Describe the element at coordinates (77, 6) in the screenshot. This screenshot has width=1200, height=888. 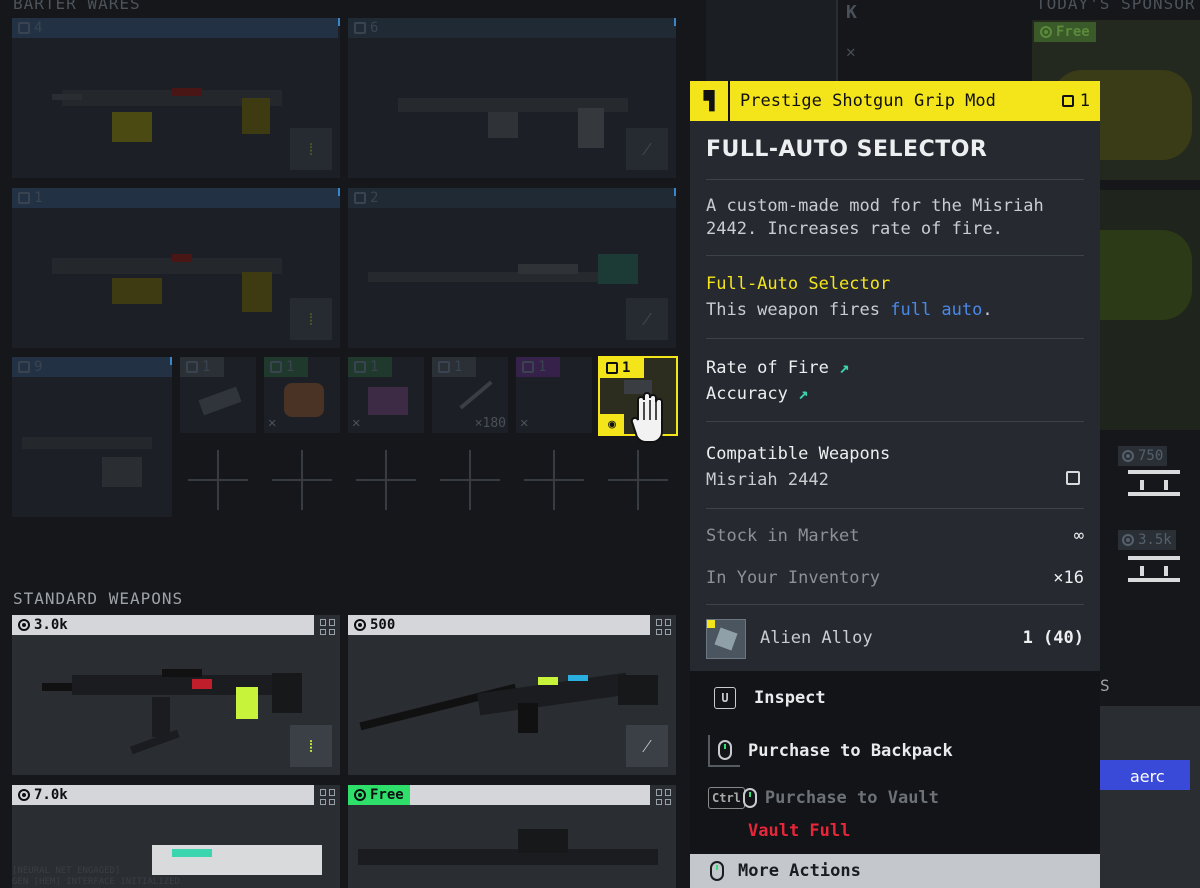
I see `barter-wares-title: BARTER WARES` at that location.